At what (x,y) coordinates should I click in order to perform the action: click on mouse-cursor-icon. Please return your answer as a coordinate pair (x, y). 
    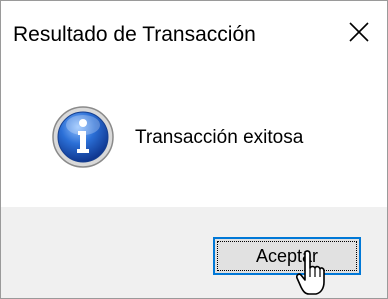
    Looking at the image, I should click on (310, 272).